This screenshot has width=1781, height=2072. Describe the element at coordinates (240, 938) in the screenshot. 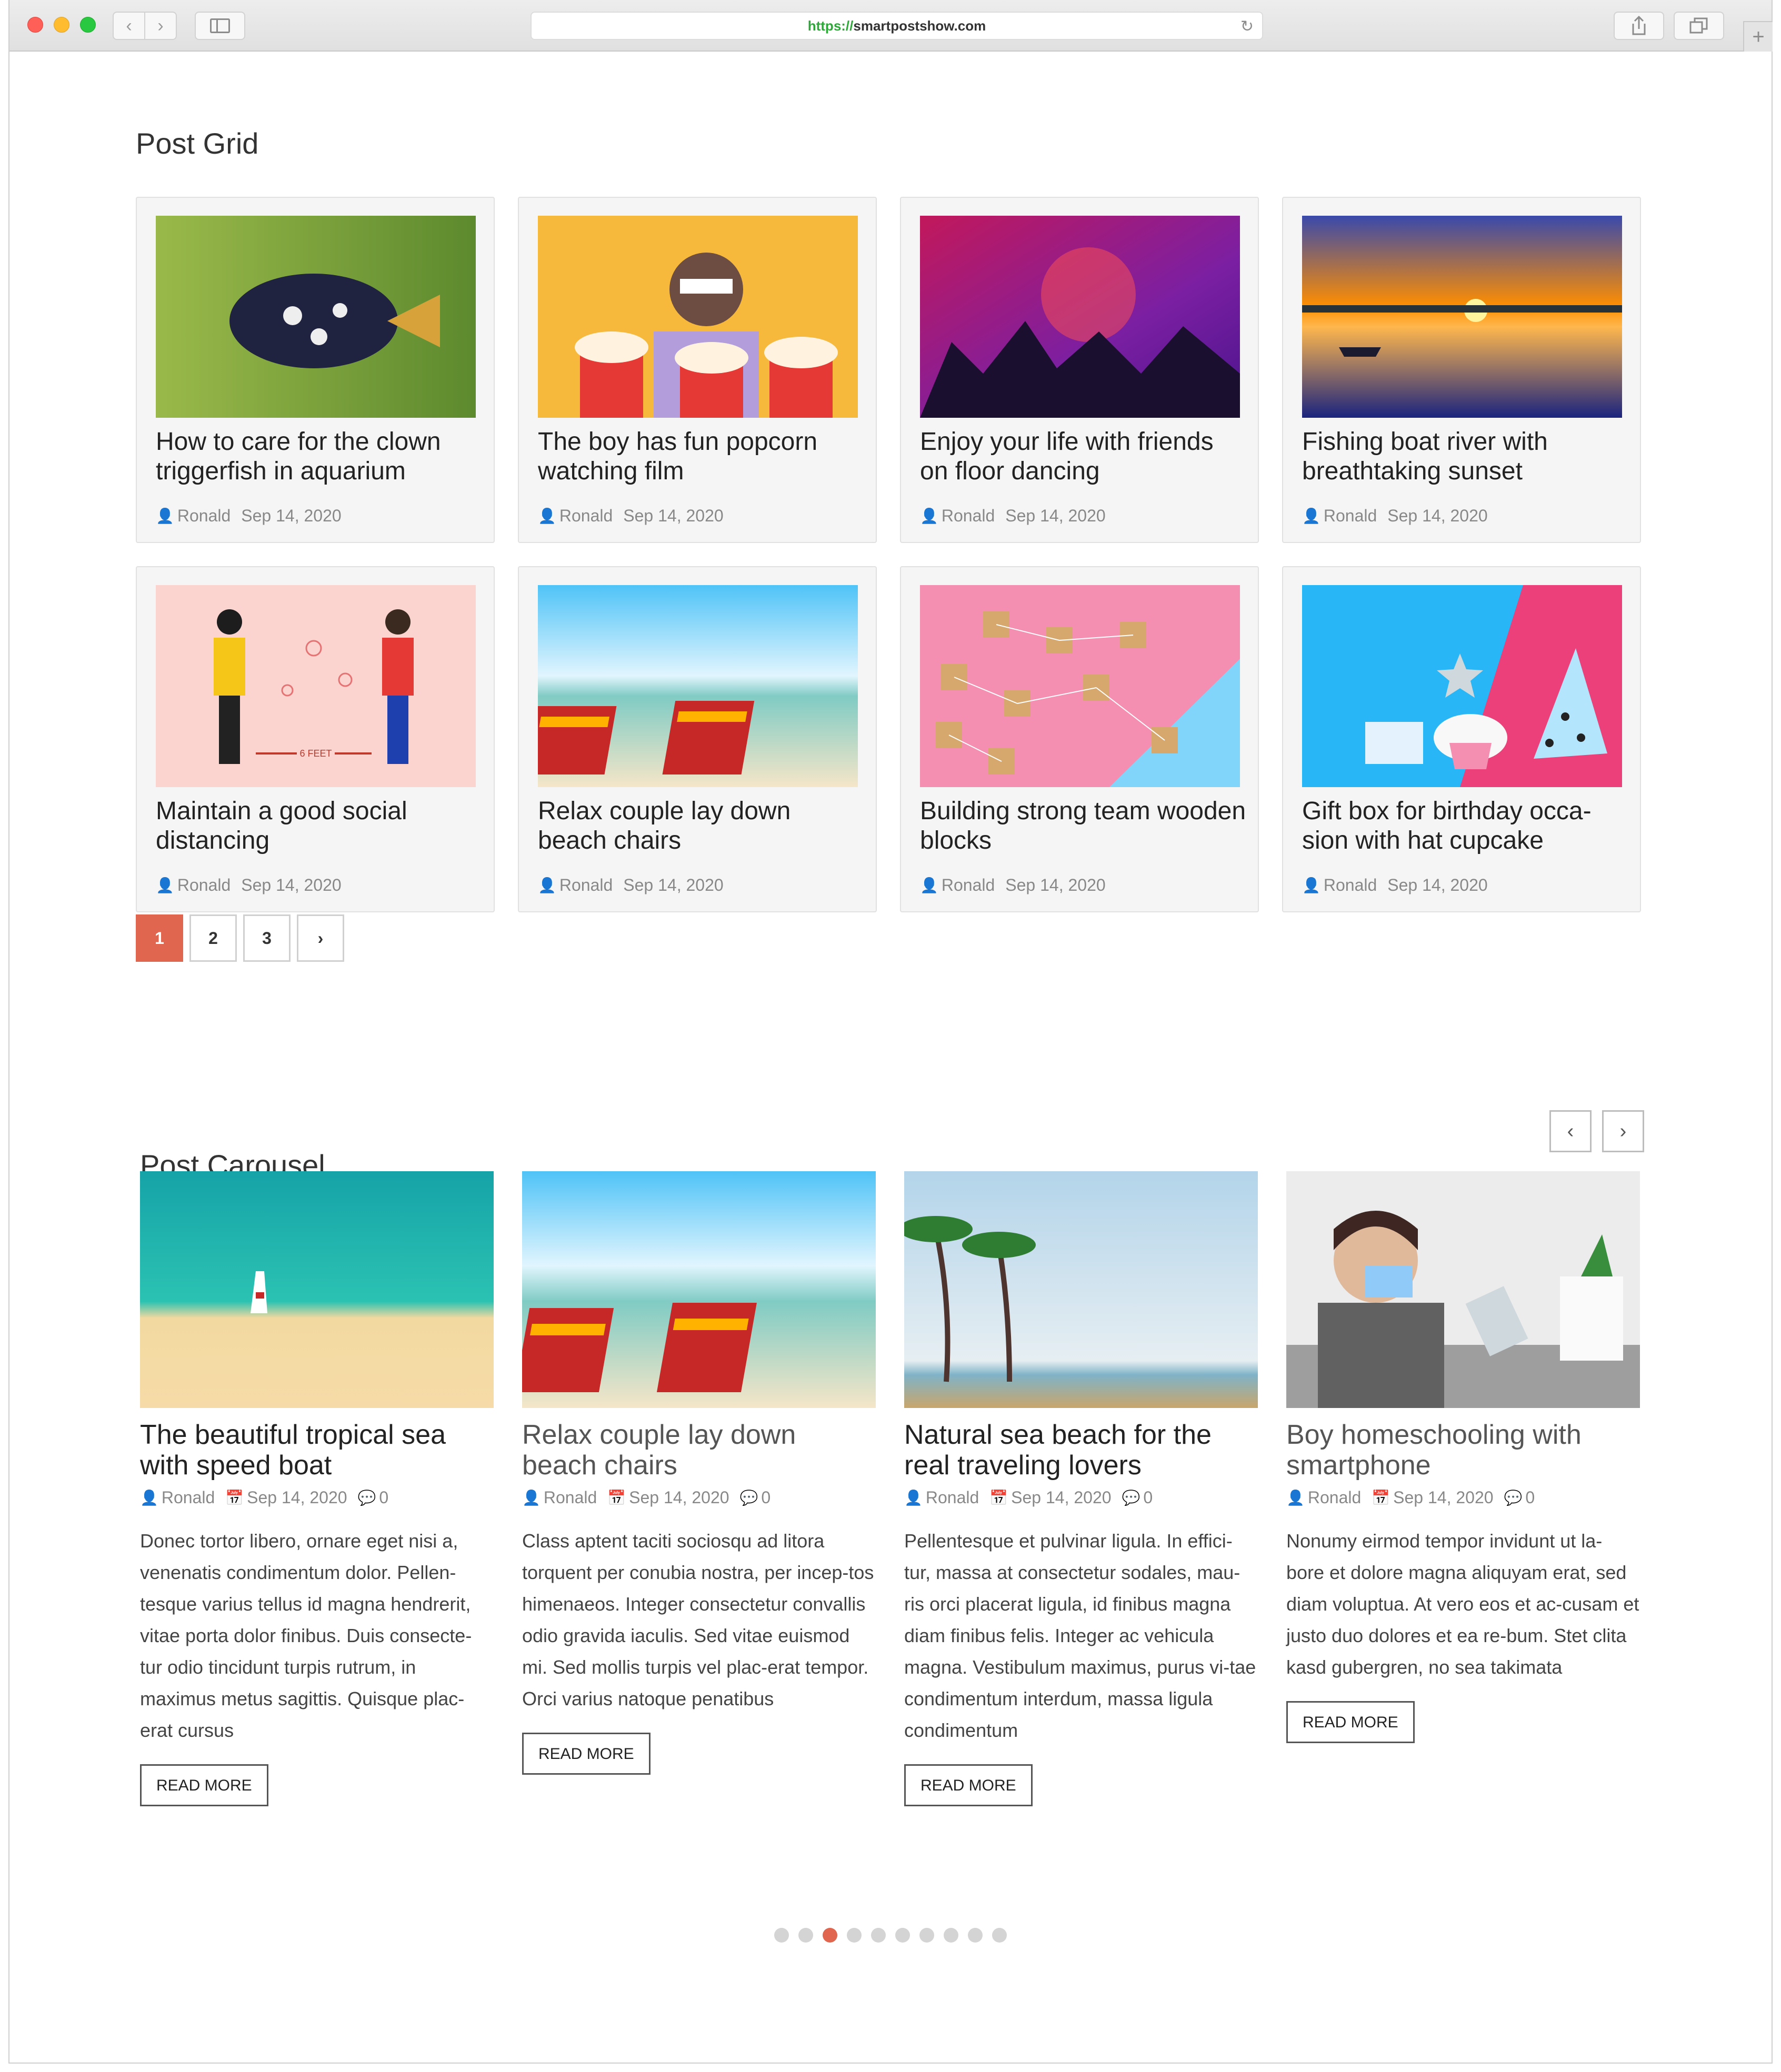

I see `pagination: 1 2 3 ›` at that location.